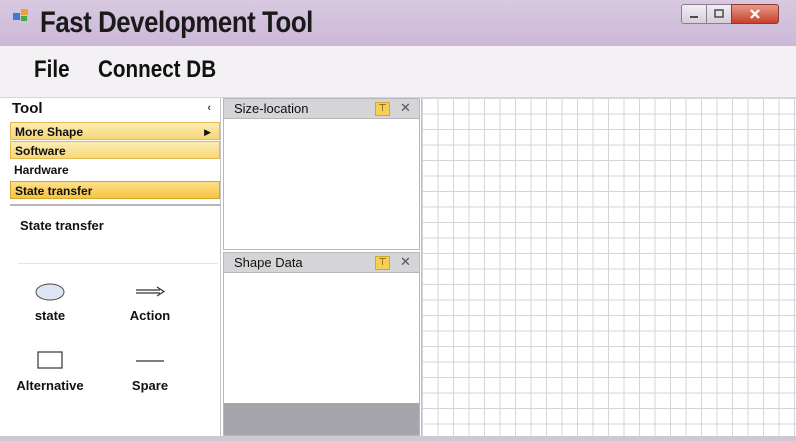  What do you see at coordinates (209, 108) in the screenshot?
I see `collapse-icon: ‹` at bounding box center [209, 108].